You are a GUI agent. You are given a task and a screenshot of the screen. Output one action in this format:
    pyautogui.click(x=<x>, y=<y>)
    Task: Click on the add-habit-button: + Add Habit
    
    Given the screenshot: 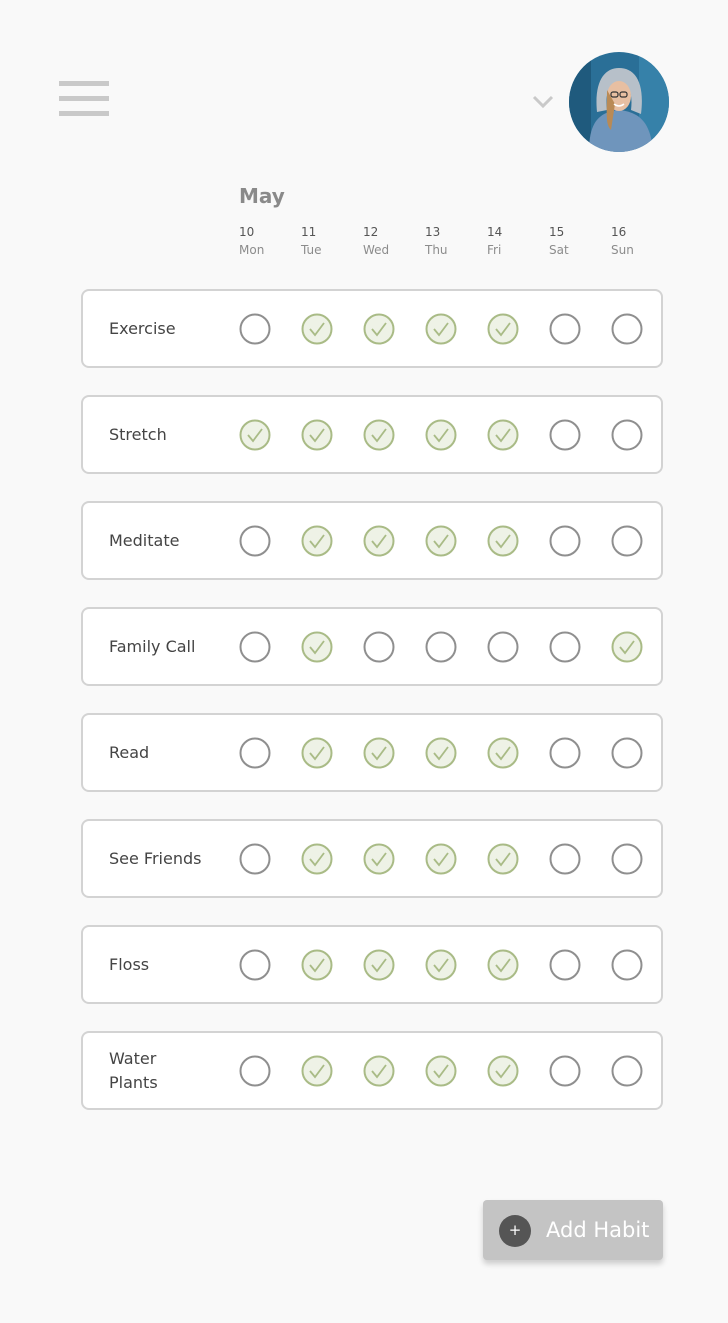 What is the action you would take?
    pyautogui.click(x=573, y=1230)
    